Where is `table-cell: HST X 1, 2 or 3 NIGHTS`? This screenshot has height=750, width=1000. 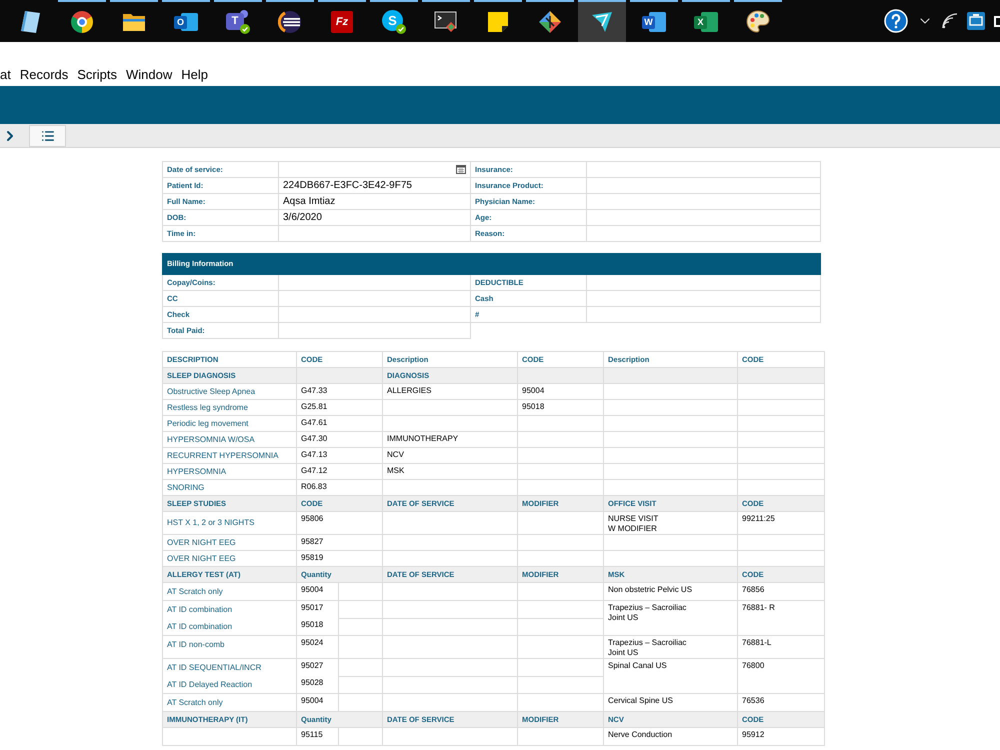
table-cell: HST X 1, 2 or 3 NIGHTS is located at coordinates (229, 523).